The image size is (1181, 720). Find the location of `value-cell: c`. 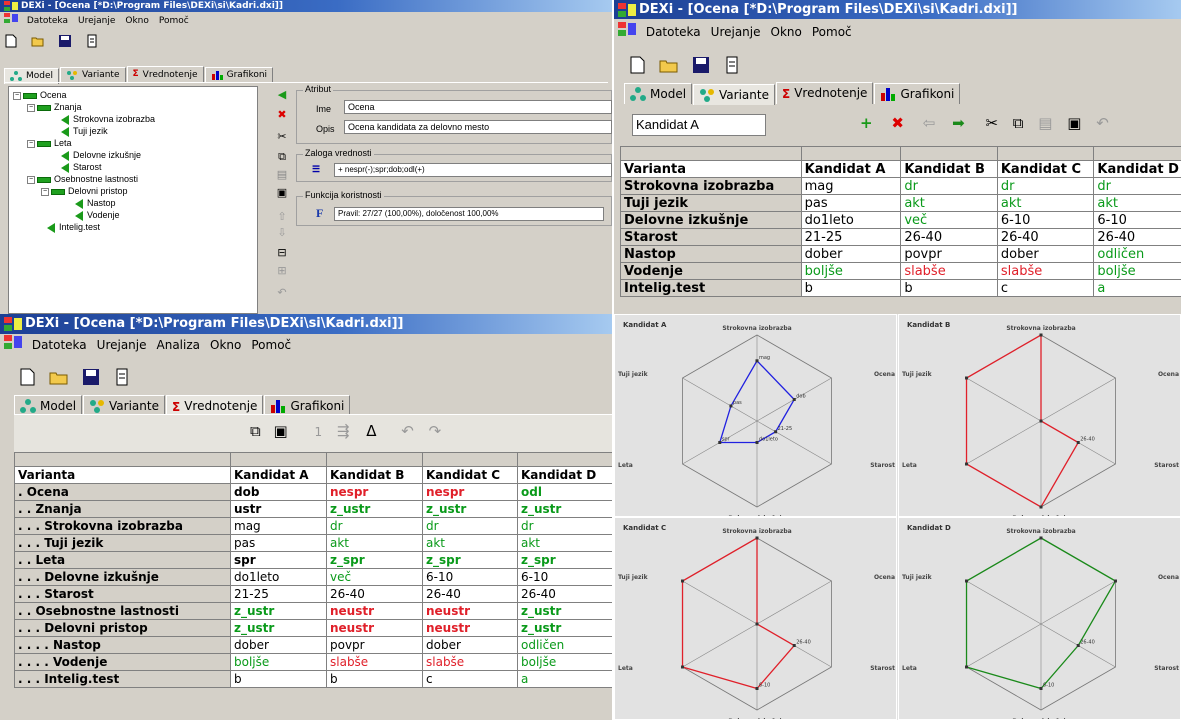

value-cell: c is located at coordinates (1045, 288).